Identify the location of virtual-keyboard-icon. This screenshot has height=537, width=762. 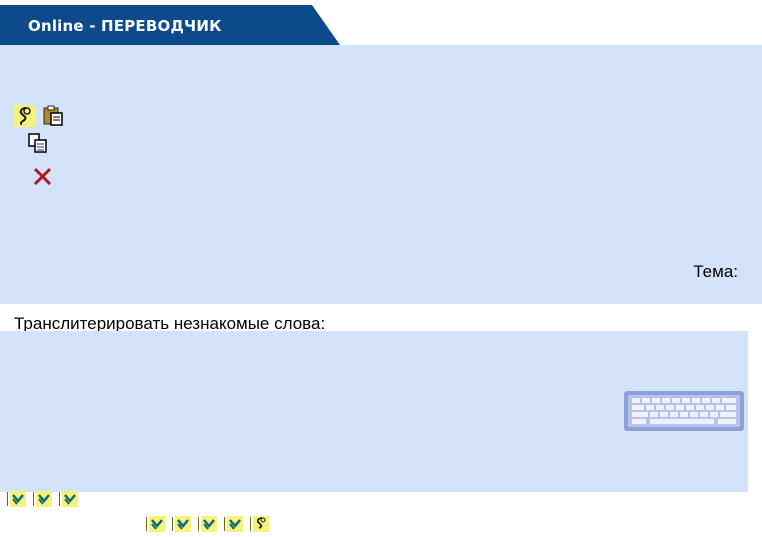
(684, 411).